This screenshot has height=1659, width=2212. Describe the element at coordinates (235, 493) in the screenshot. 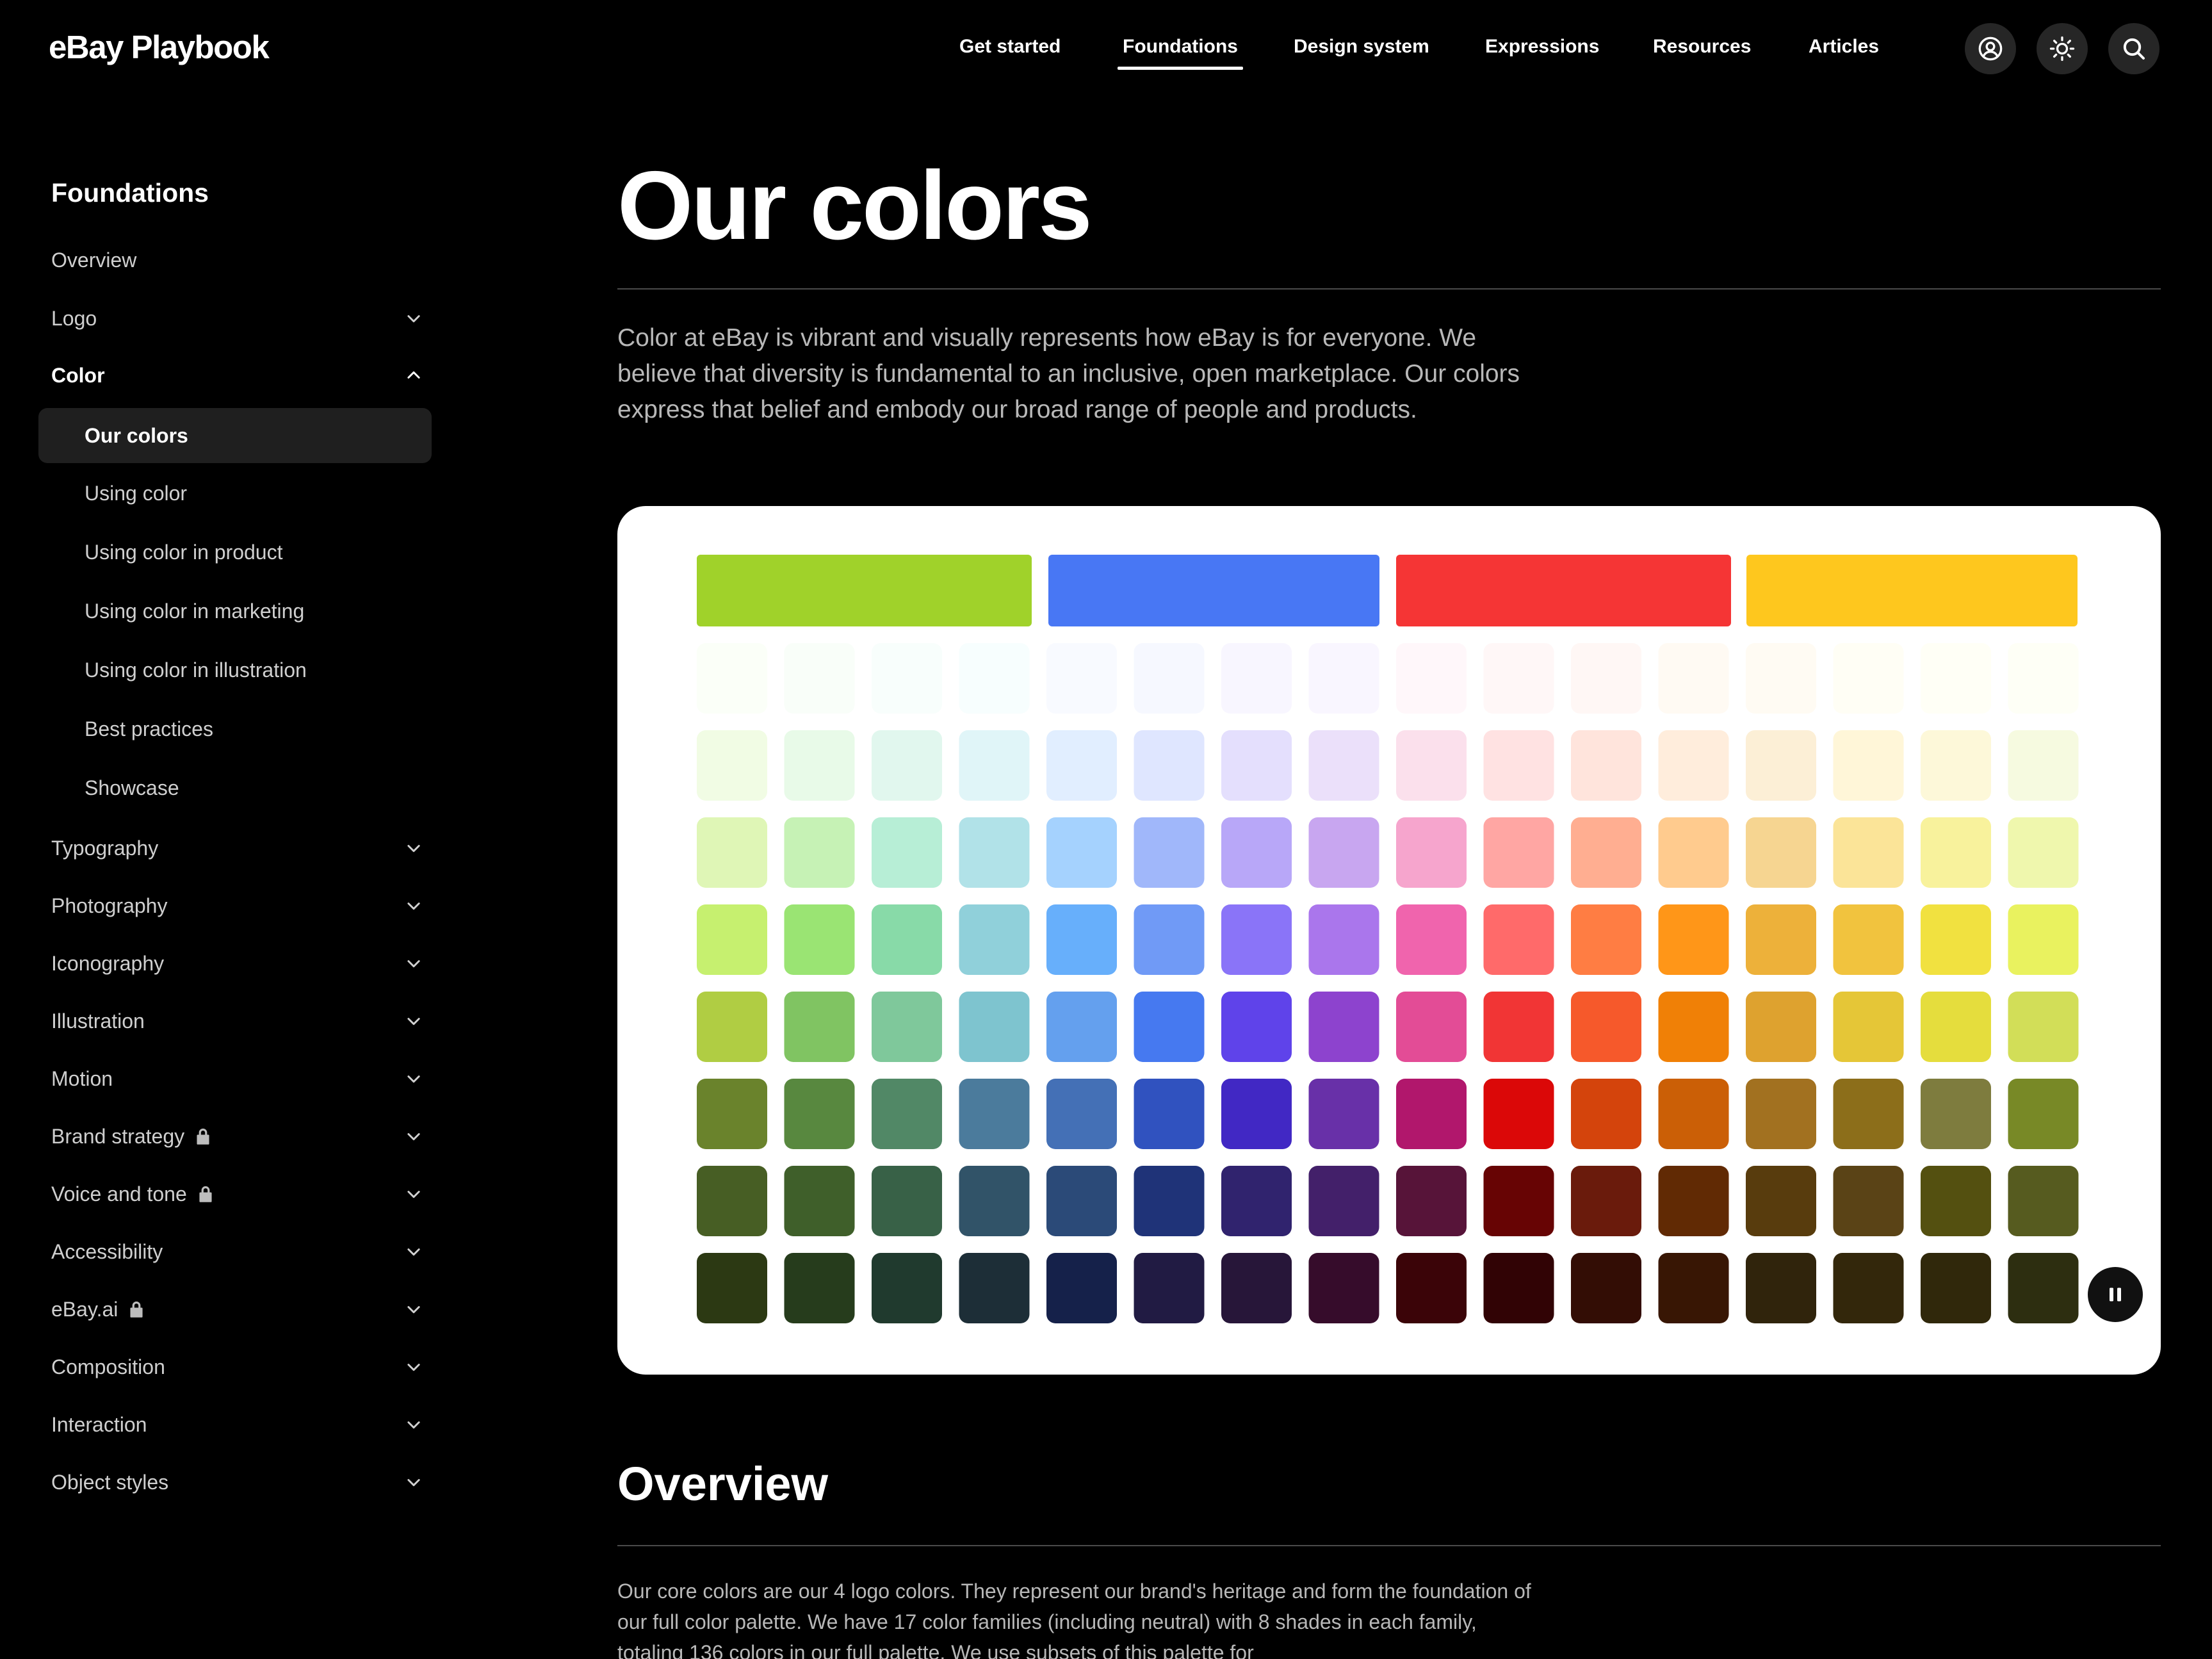

I see `sidebar-subitem-using-color: Using color` at that location.